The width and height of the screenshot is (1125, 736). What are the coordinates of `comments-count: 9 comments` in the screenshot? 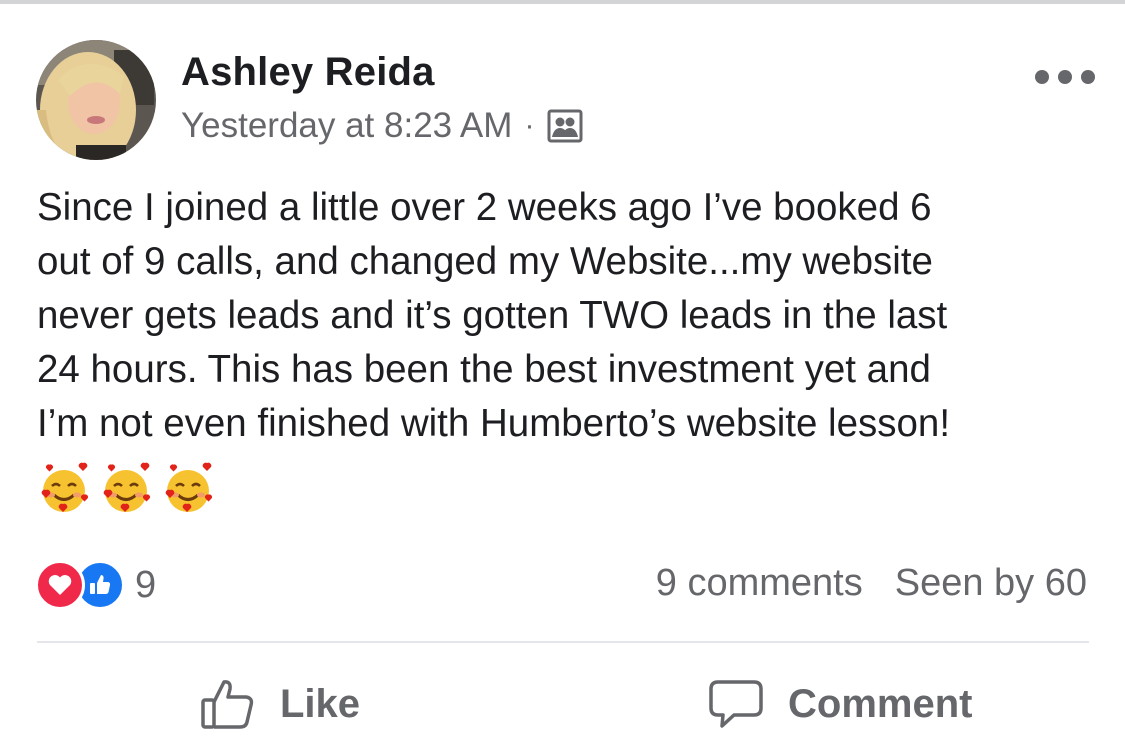 It's located at (759, 583).